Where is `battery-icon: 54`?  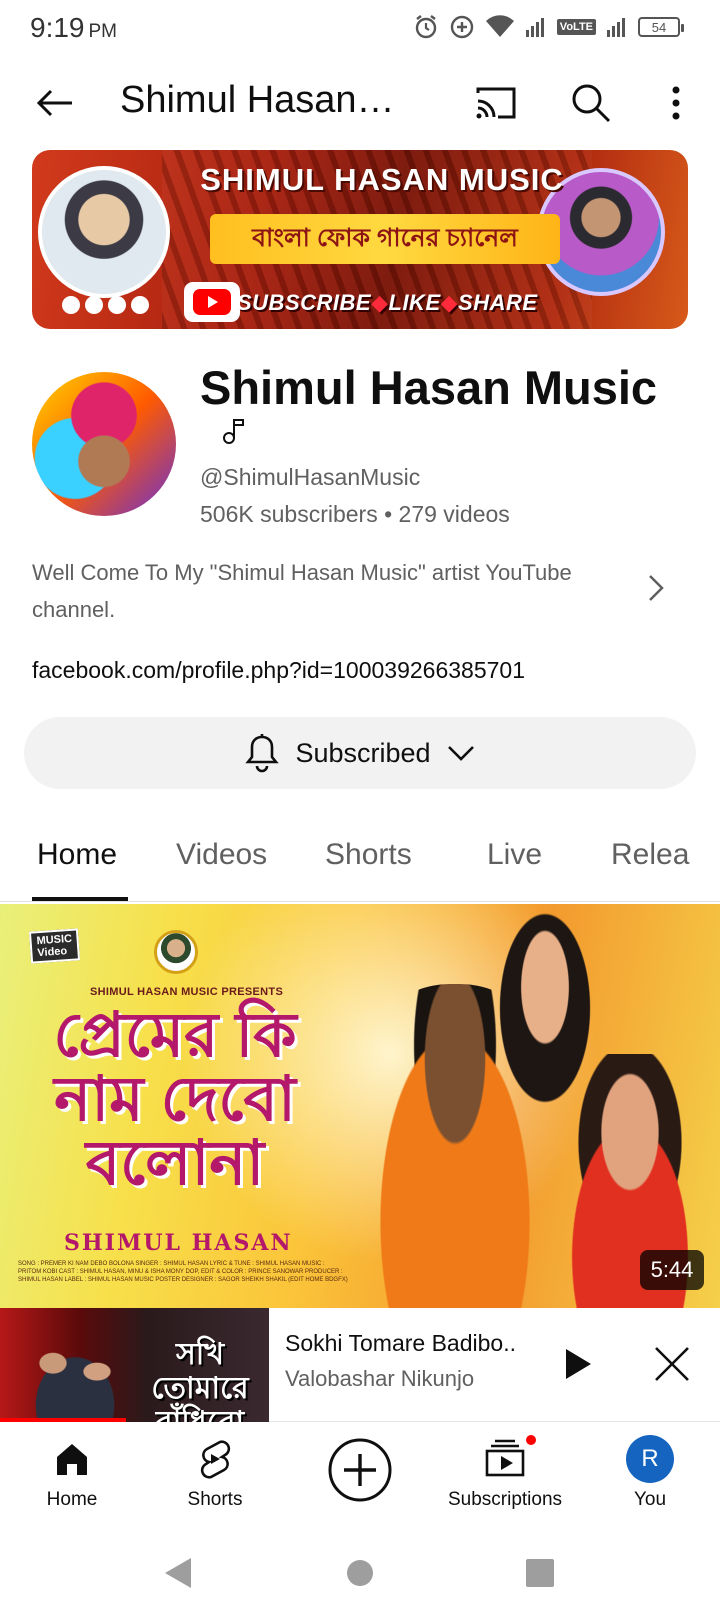
battery-icon: 54 is located at coordinates (661, 27).